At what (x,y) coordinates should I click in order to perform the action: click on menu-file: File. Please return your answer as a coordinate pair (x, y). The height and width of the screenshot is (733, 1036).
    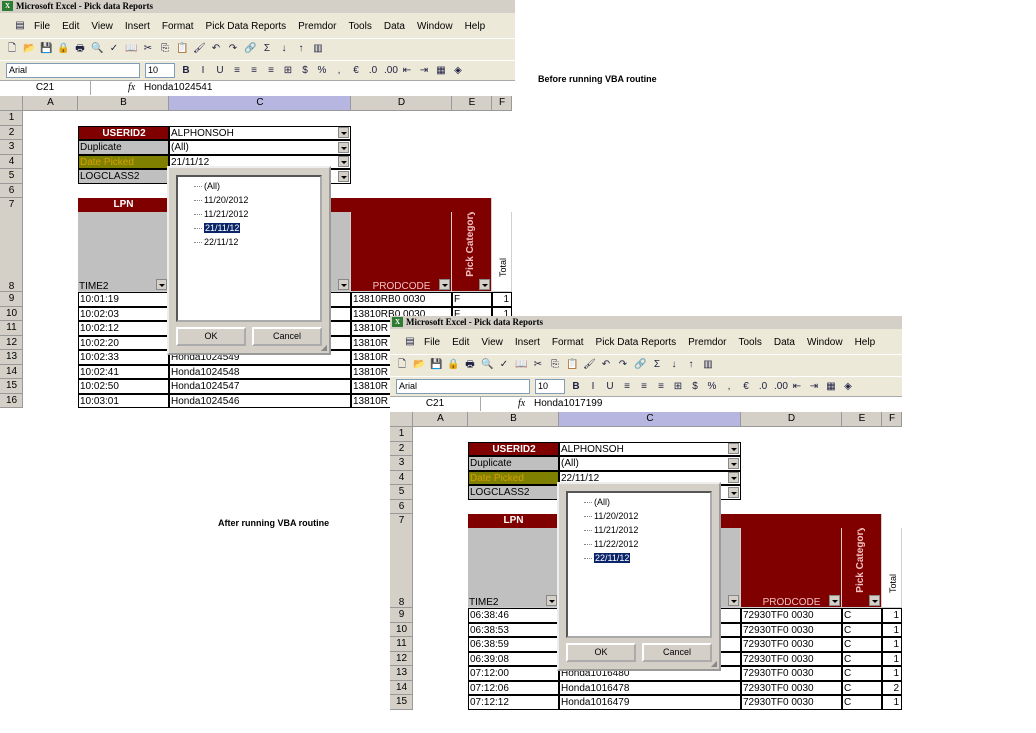
    Looking at the image, I should click on (432, 342).